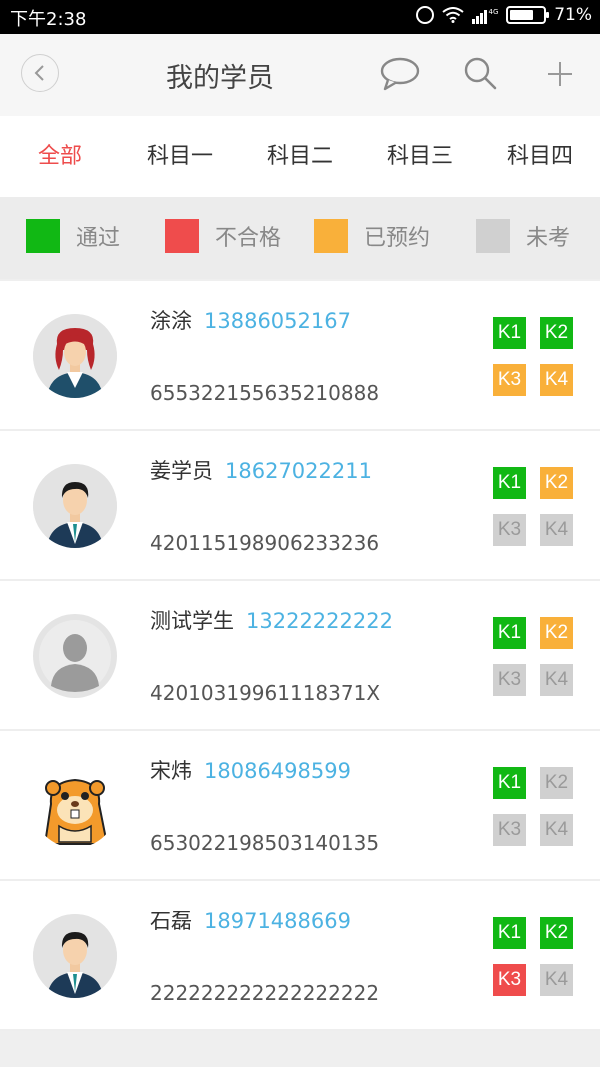  I want to click on message-icon, so click(400, 74).